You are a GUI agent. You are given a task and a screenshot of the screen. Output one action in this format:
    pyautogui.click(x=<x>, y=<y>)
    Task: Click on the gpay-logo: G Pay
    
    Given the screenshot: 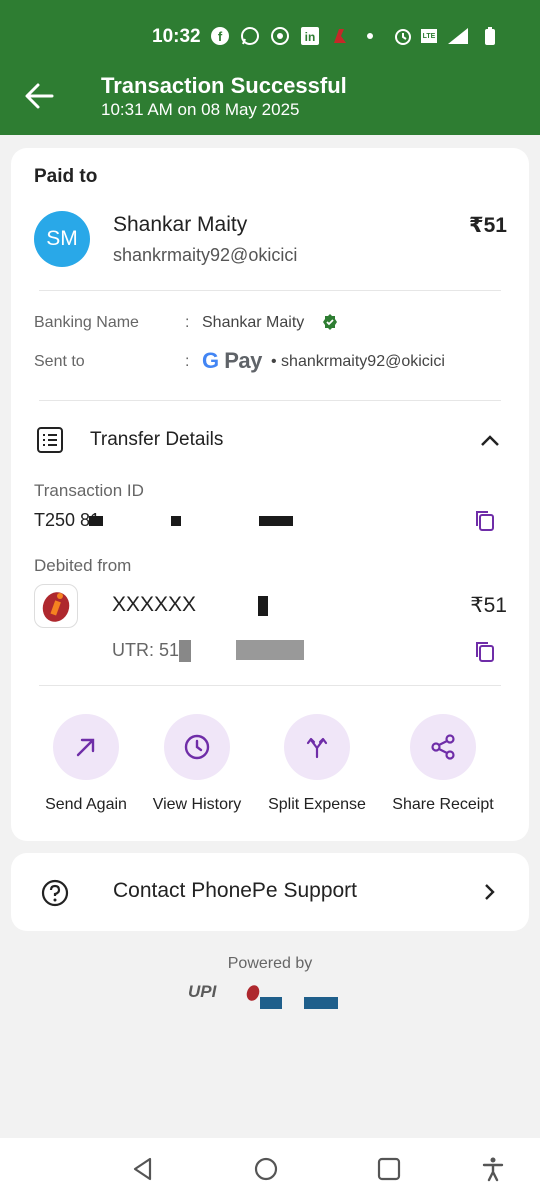 What is the action you would take?
    pyautogui.click(x=232, y=360)
    